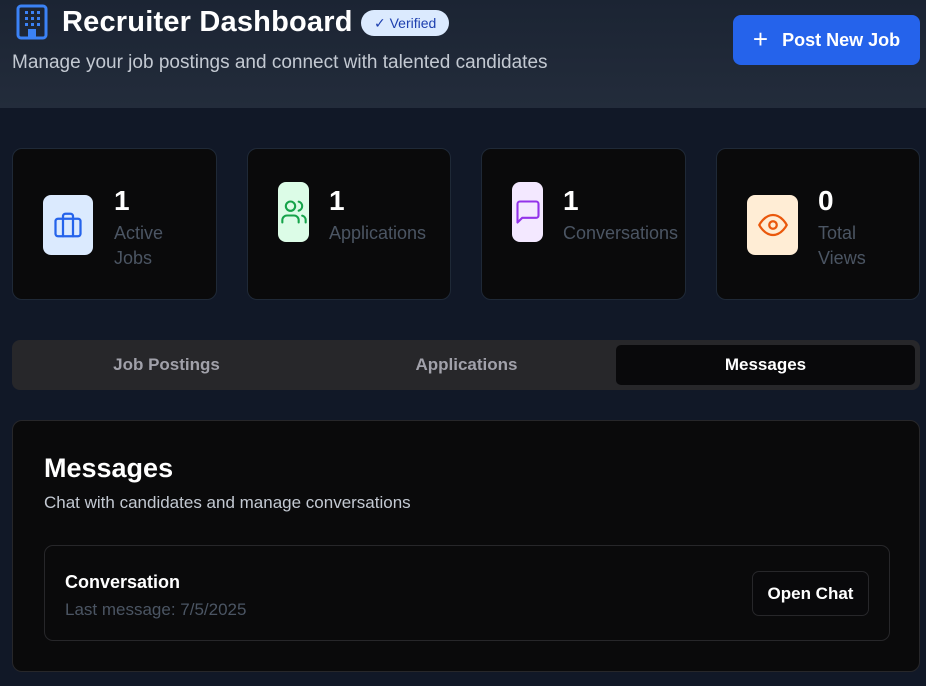 The image size is (926, 686). I want to click on post-new-job-button: + Post New Job, so click(826, 40).